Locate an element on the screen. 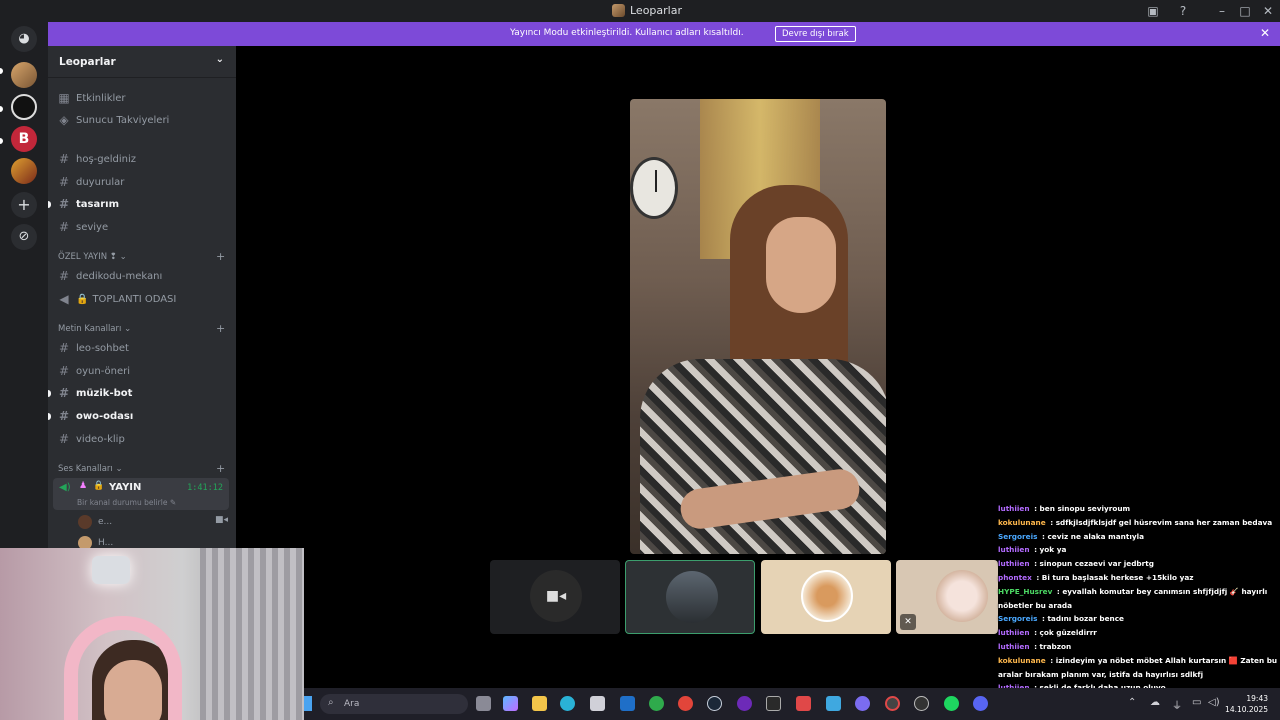 The width and height of the screenshot is (1280, 720). channel-duyurular: # duyurular is located at coordinates (142, 182).